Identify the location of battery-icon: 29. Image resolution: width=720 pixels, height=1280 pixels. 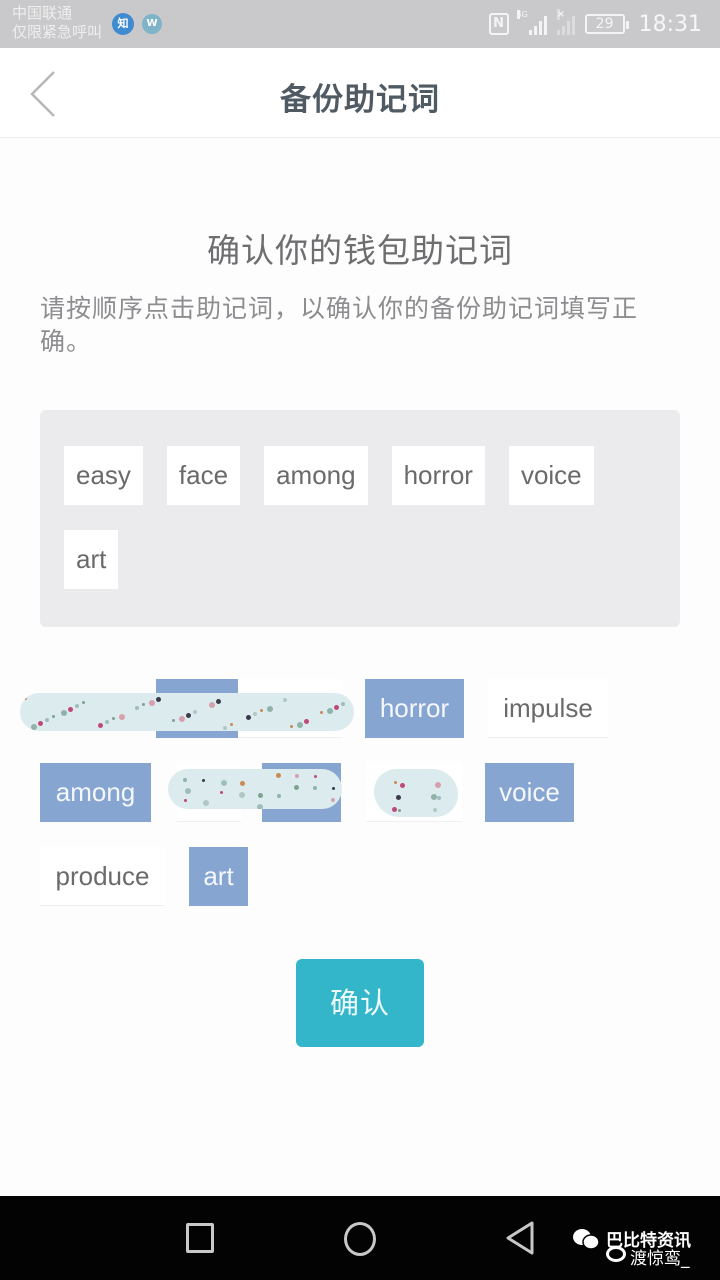
(606, 24).